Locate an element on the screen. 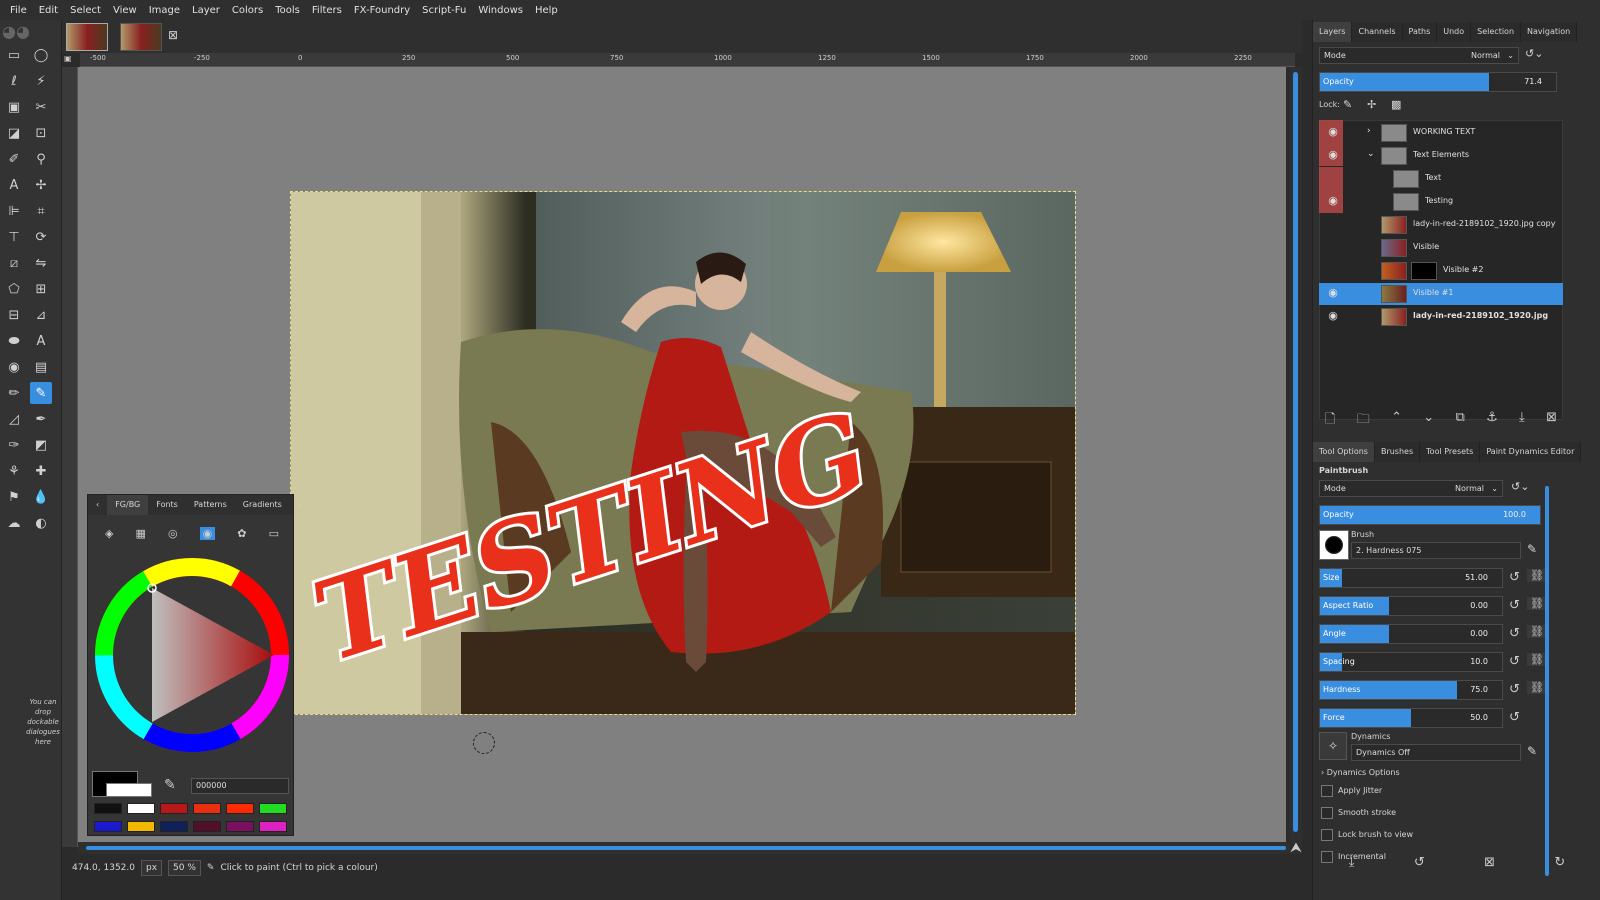 The image size is (1600, 900). tab-navigation: Navigation is located at coordinates (1549, 32).